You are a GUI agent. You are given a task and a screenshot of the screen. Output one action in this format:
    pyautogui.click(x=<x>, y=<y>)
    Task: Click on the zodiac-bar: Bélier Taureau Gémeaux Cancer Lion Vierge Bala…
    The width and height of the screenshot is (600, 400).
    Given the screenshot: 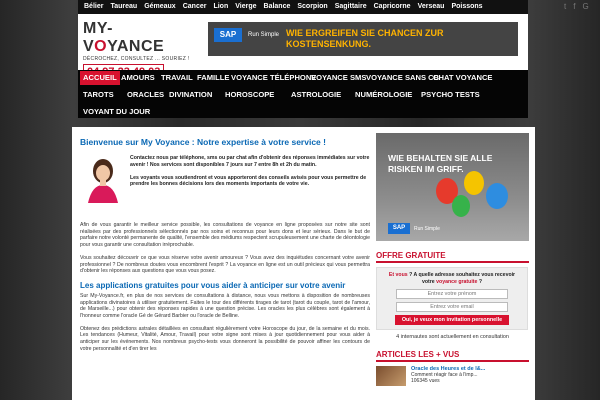 What is the action you would take?
    pyautogui.click(x=333, y=7)
    